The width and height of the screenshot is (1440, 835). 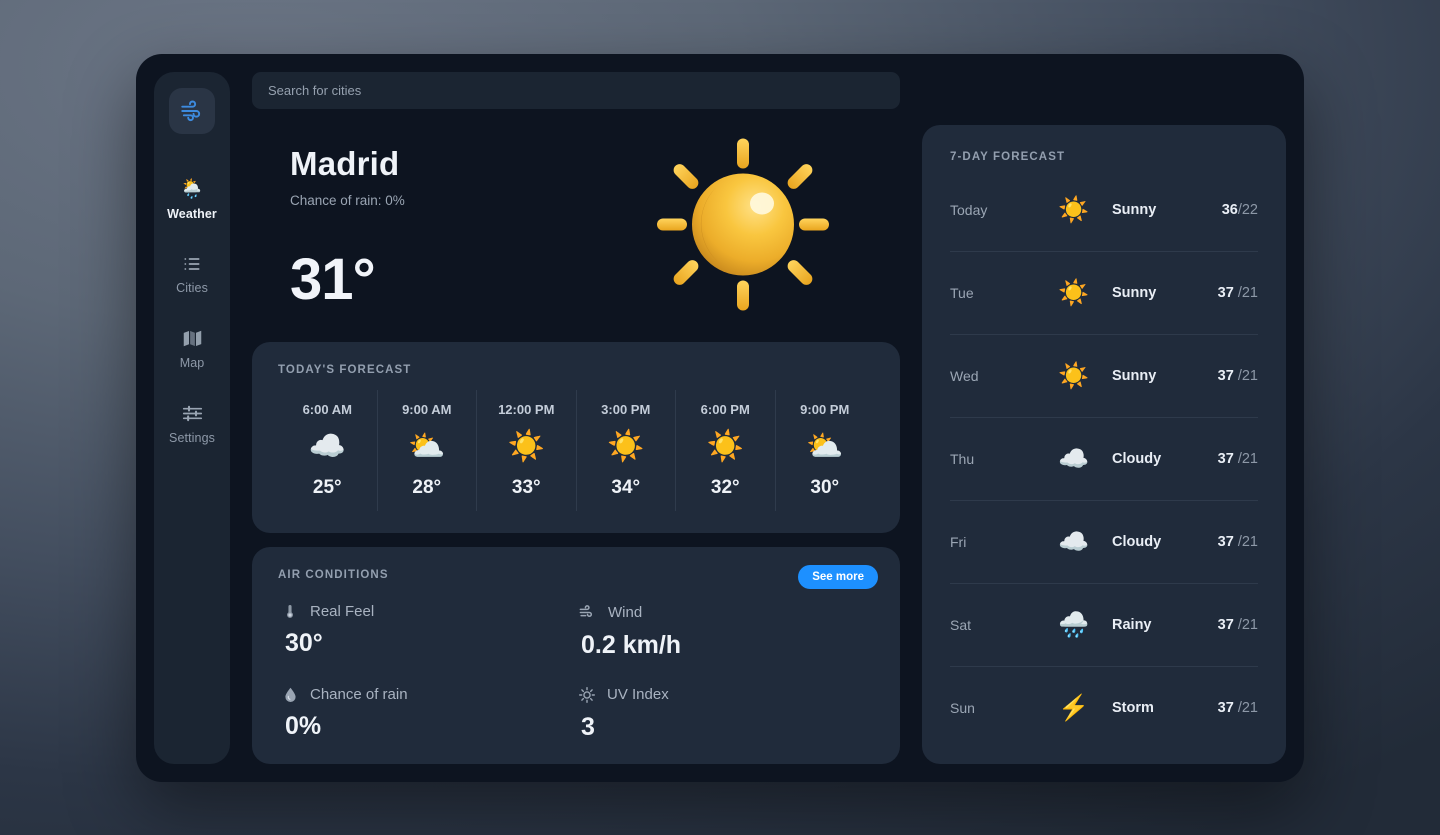 What do you see at coordinates (969, 209) in the screenshot?
I see `day-name: Today` at bounding box center [969, 209].